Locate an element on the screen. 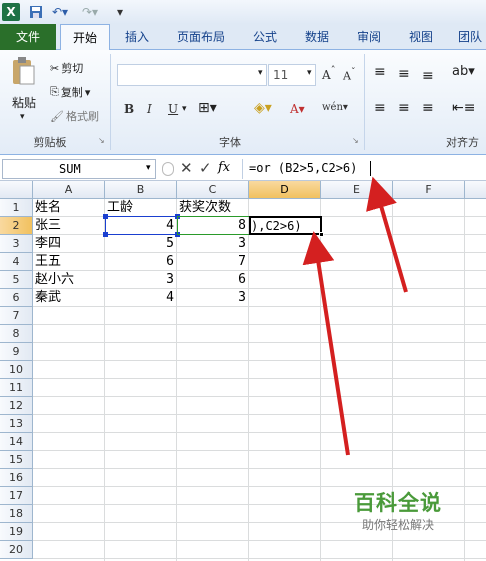 This screenshot has width=486, height=561. column-header-d: D is located at coordinates (285, 190).